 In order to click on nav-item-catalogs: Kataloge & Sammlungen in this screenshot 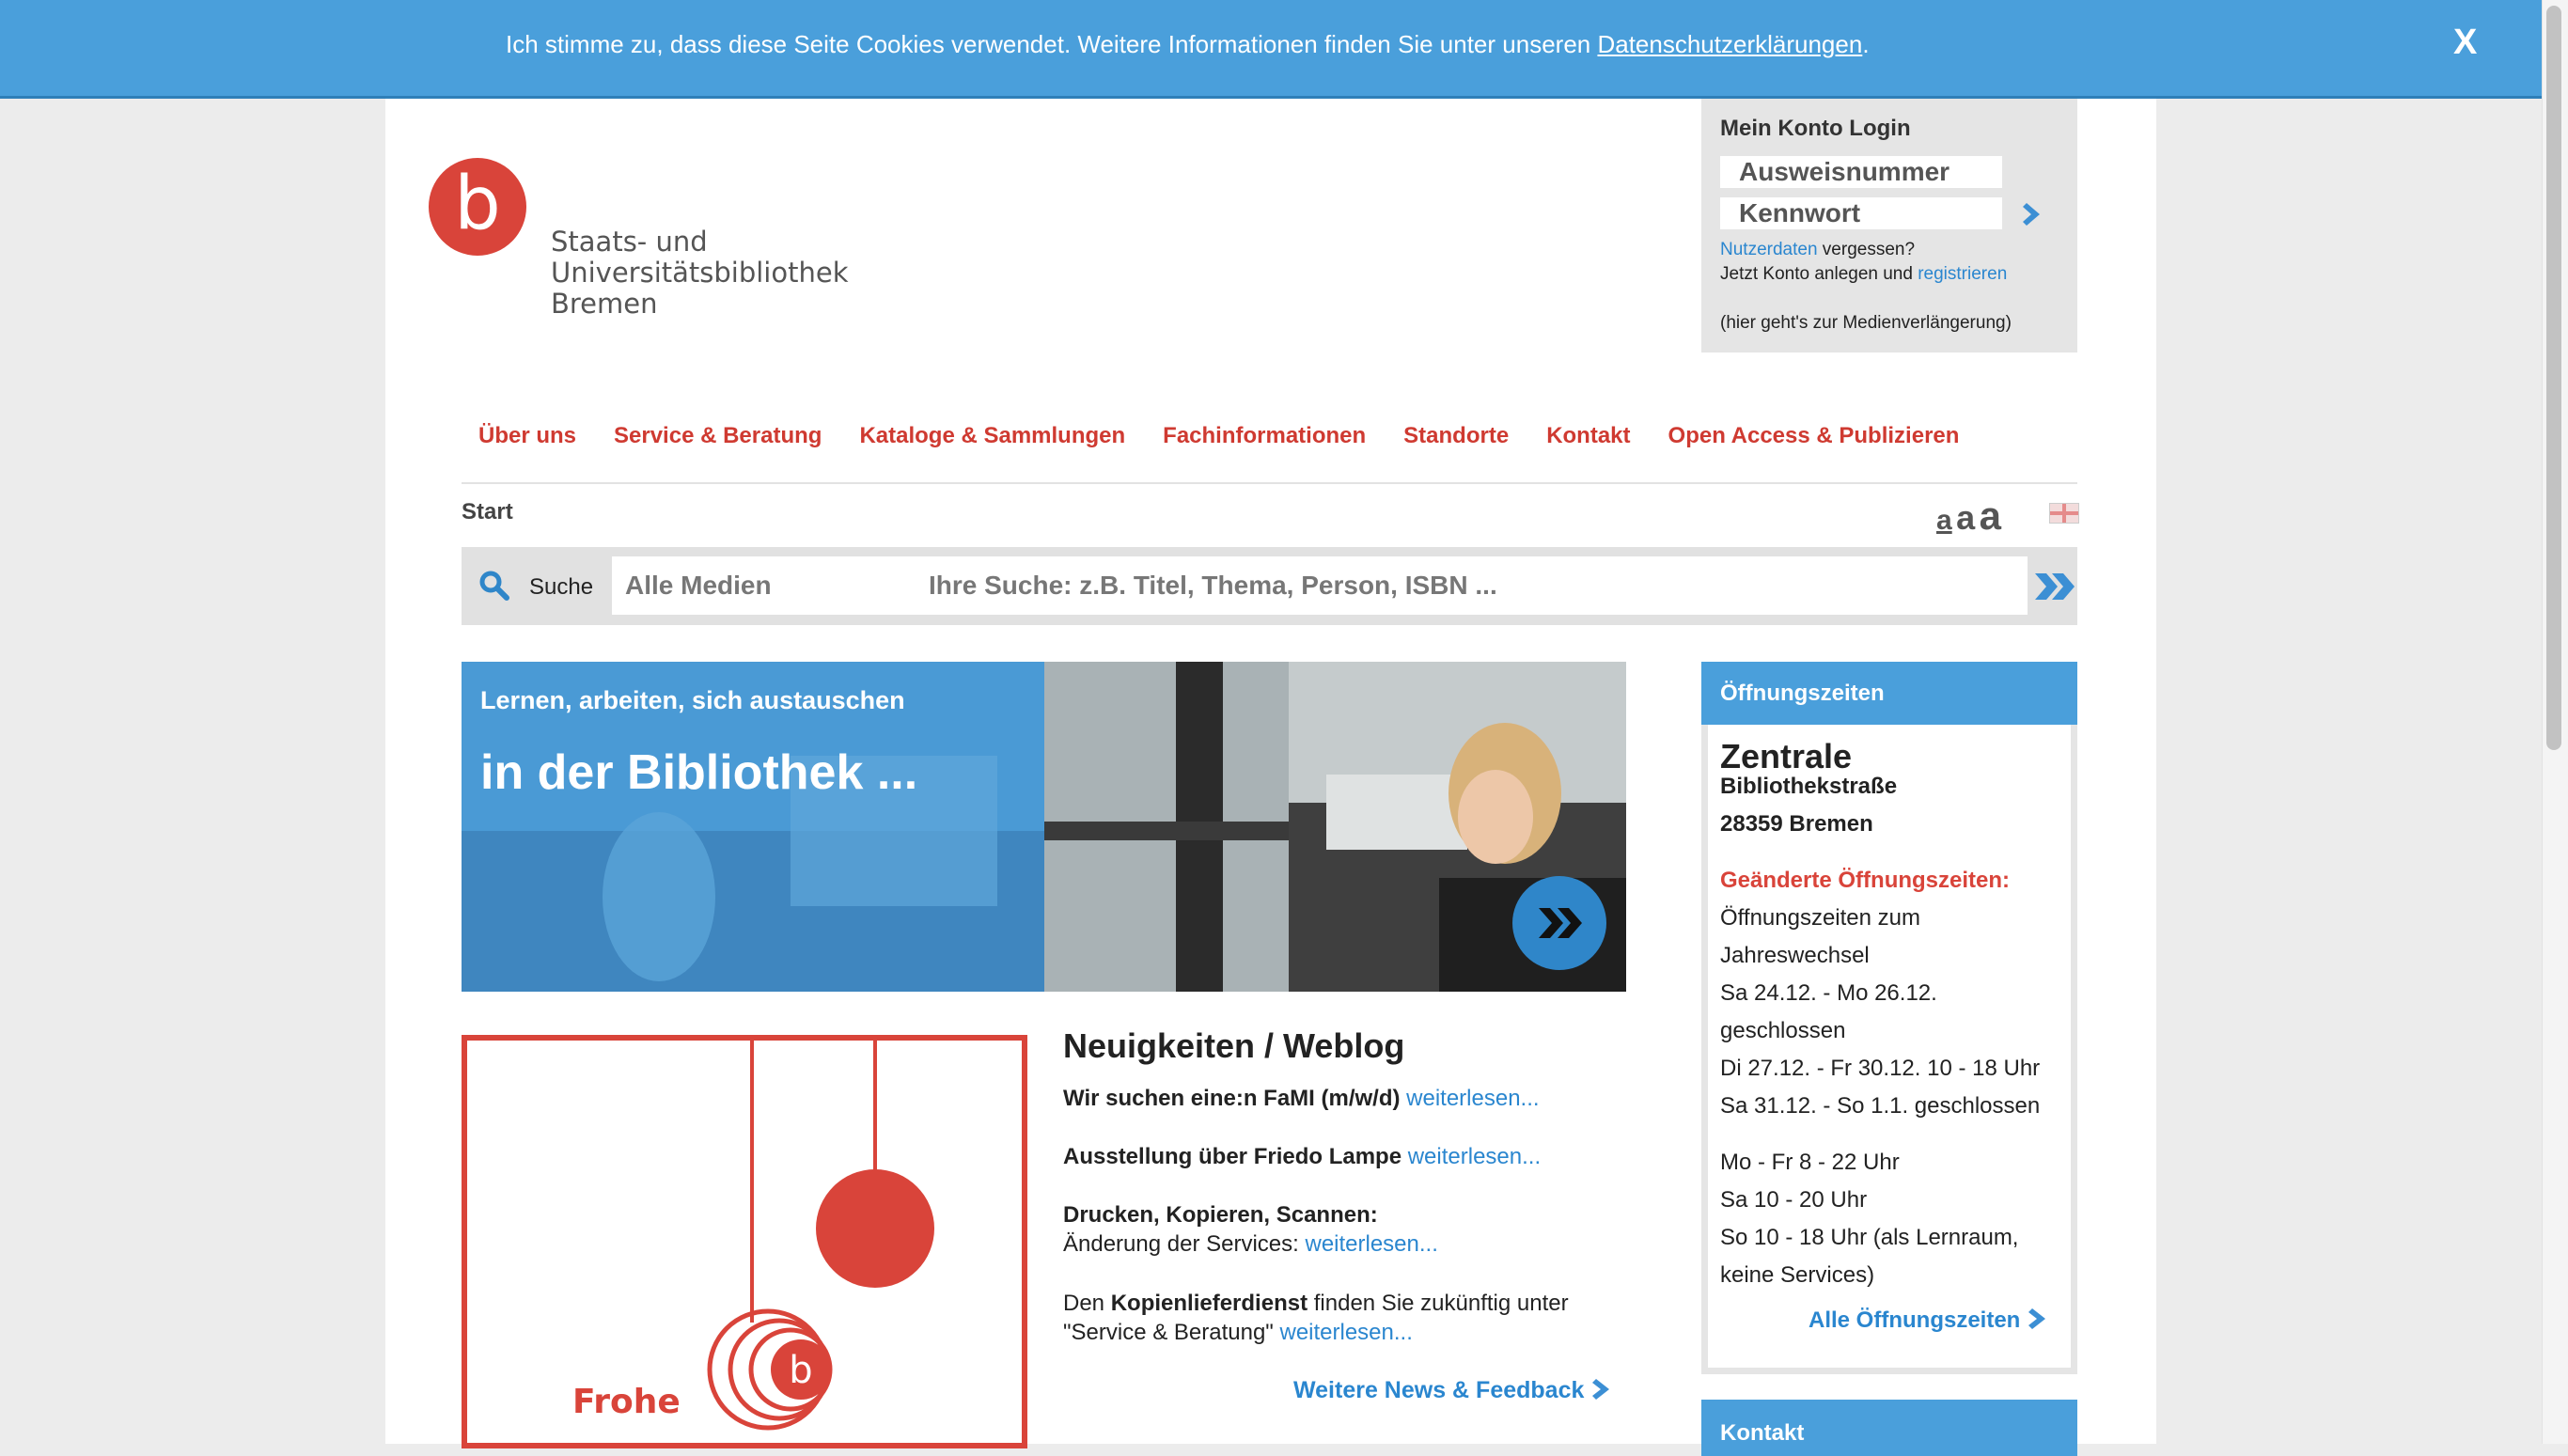, I will do `click(992, 436)`.